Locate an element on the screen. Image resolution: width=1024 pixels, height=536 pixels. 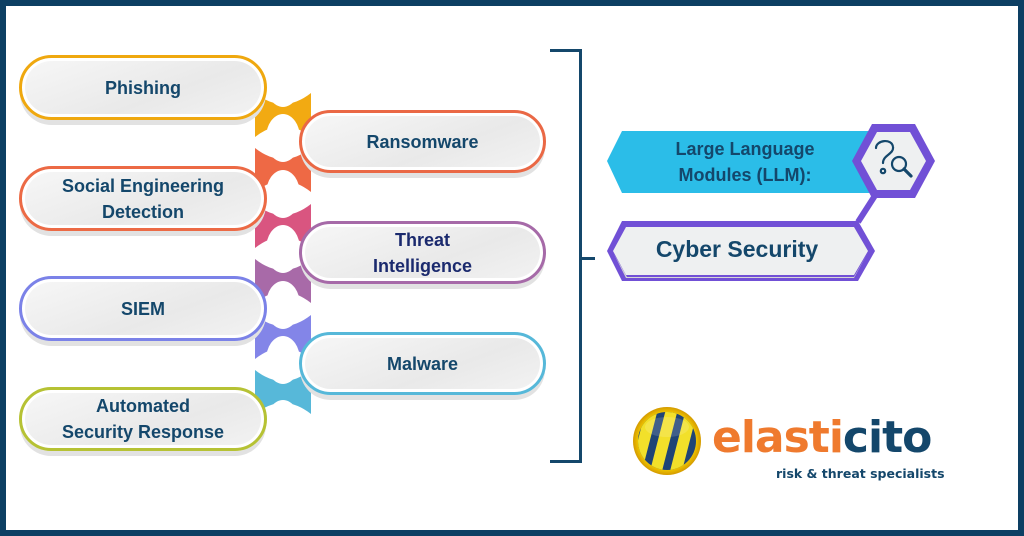
topic-label-line1: Threat is located at coordinates (422, 239).